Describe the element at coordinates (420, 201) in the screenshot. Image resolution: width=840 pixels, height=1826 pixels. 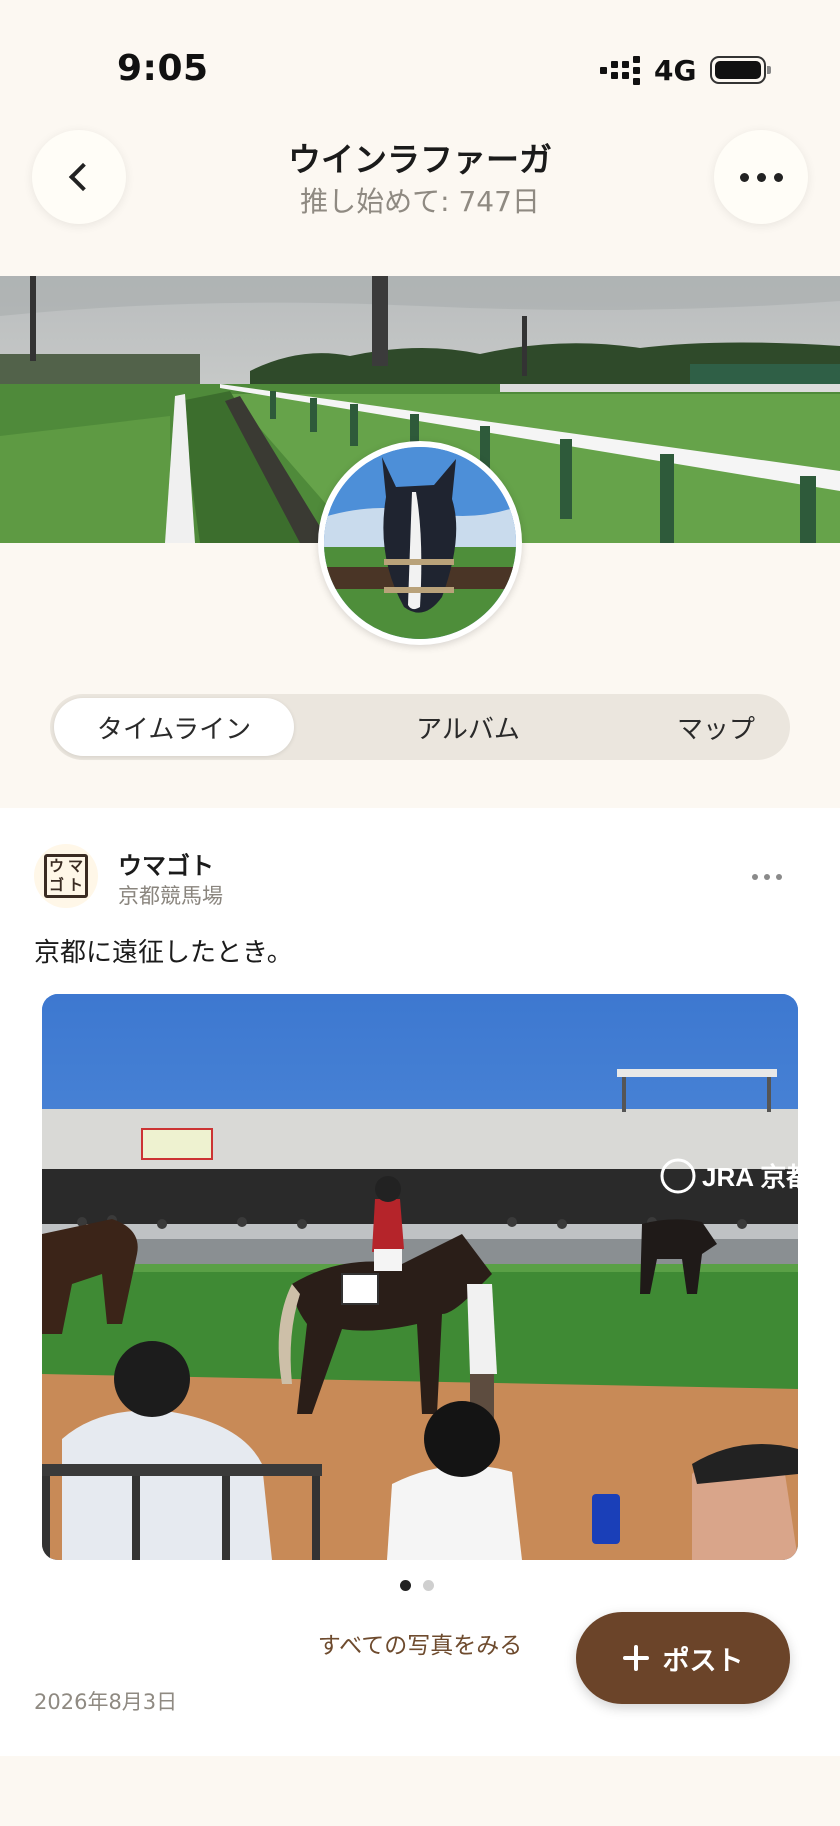
I see `oshi-days-subtitle: 推し始めて: 747日` at that location.